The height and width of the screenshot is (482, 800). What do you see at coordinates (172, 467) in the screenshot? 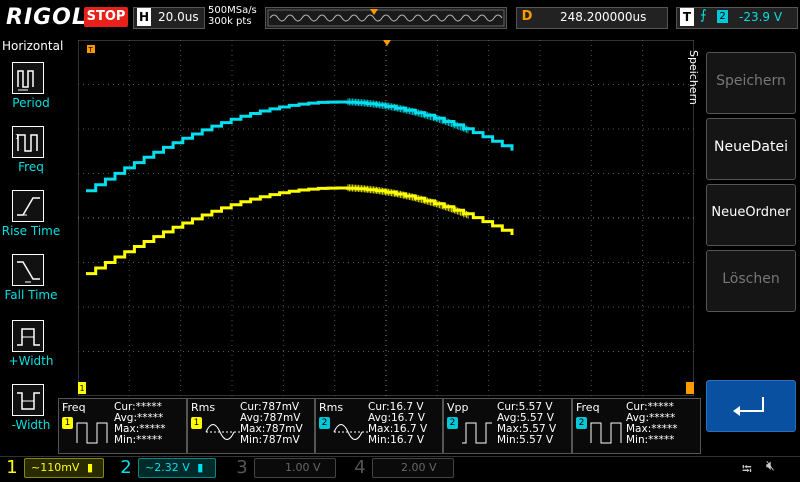
I see `channel-2-scale: 2.32 V` at bounding box center [172, 467].